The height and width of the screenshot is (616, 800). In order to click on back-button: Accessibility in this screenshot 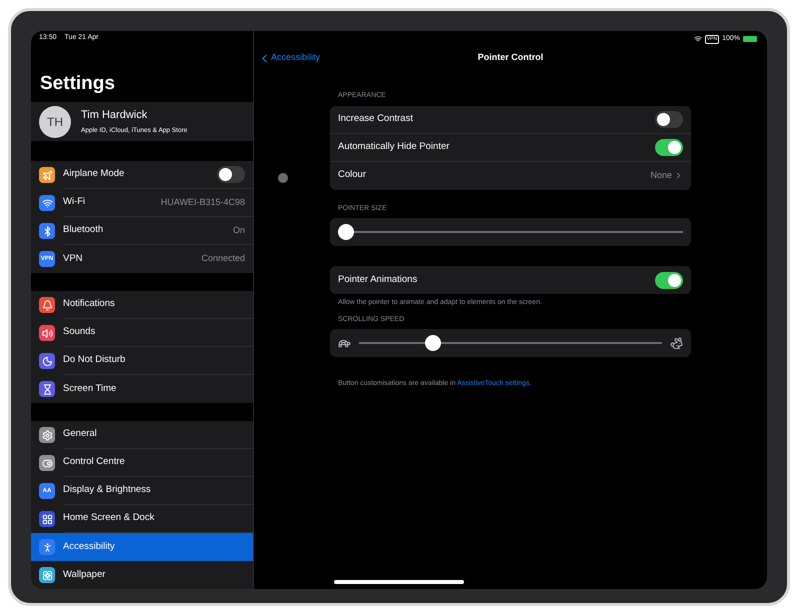, I will do `click(287, 58)`.